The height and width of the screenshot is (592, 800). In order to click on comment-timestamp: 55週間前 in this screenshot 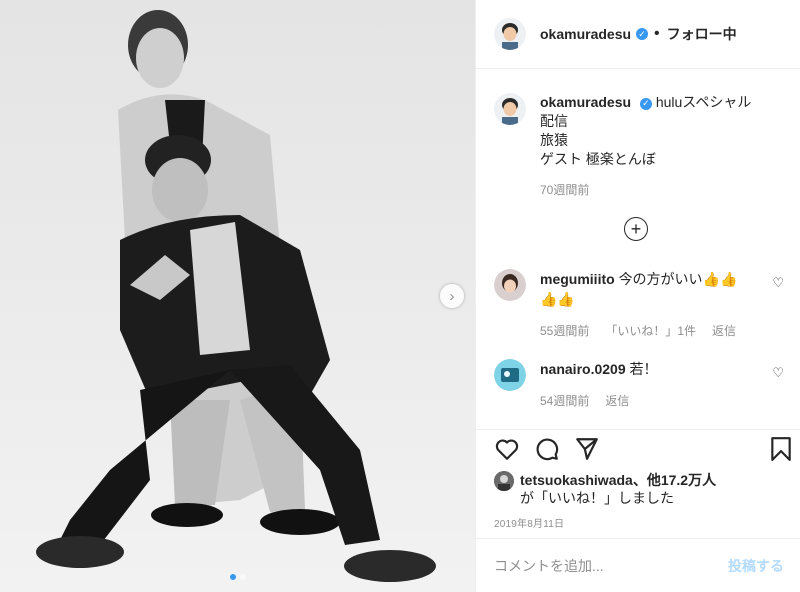, I will do `click(564, 331)`.